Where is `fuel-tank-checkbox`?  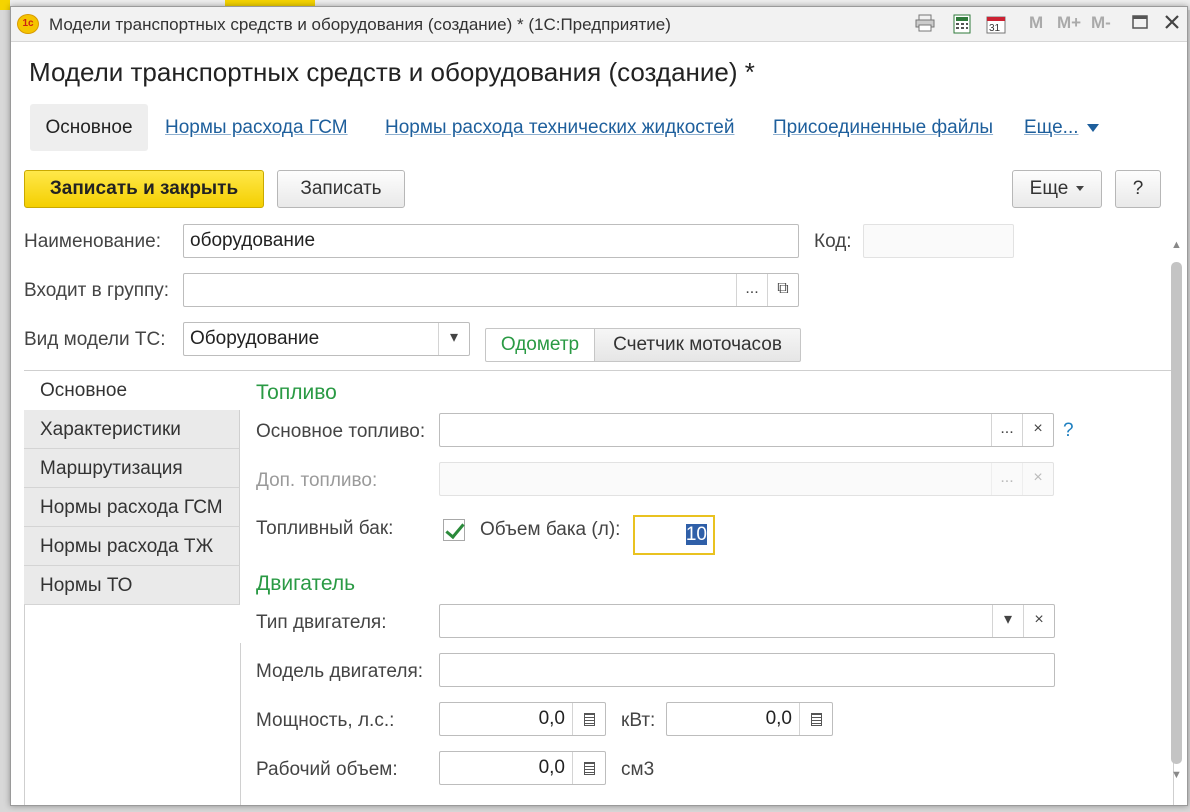
fuel-tank-checkbox is located at coordinates (454, 530).